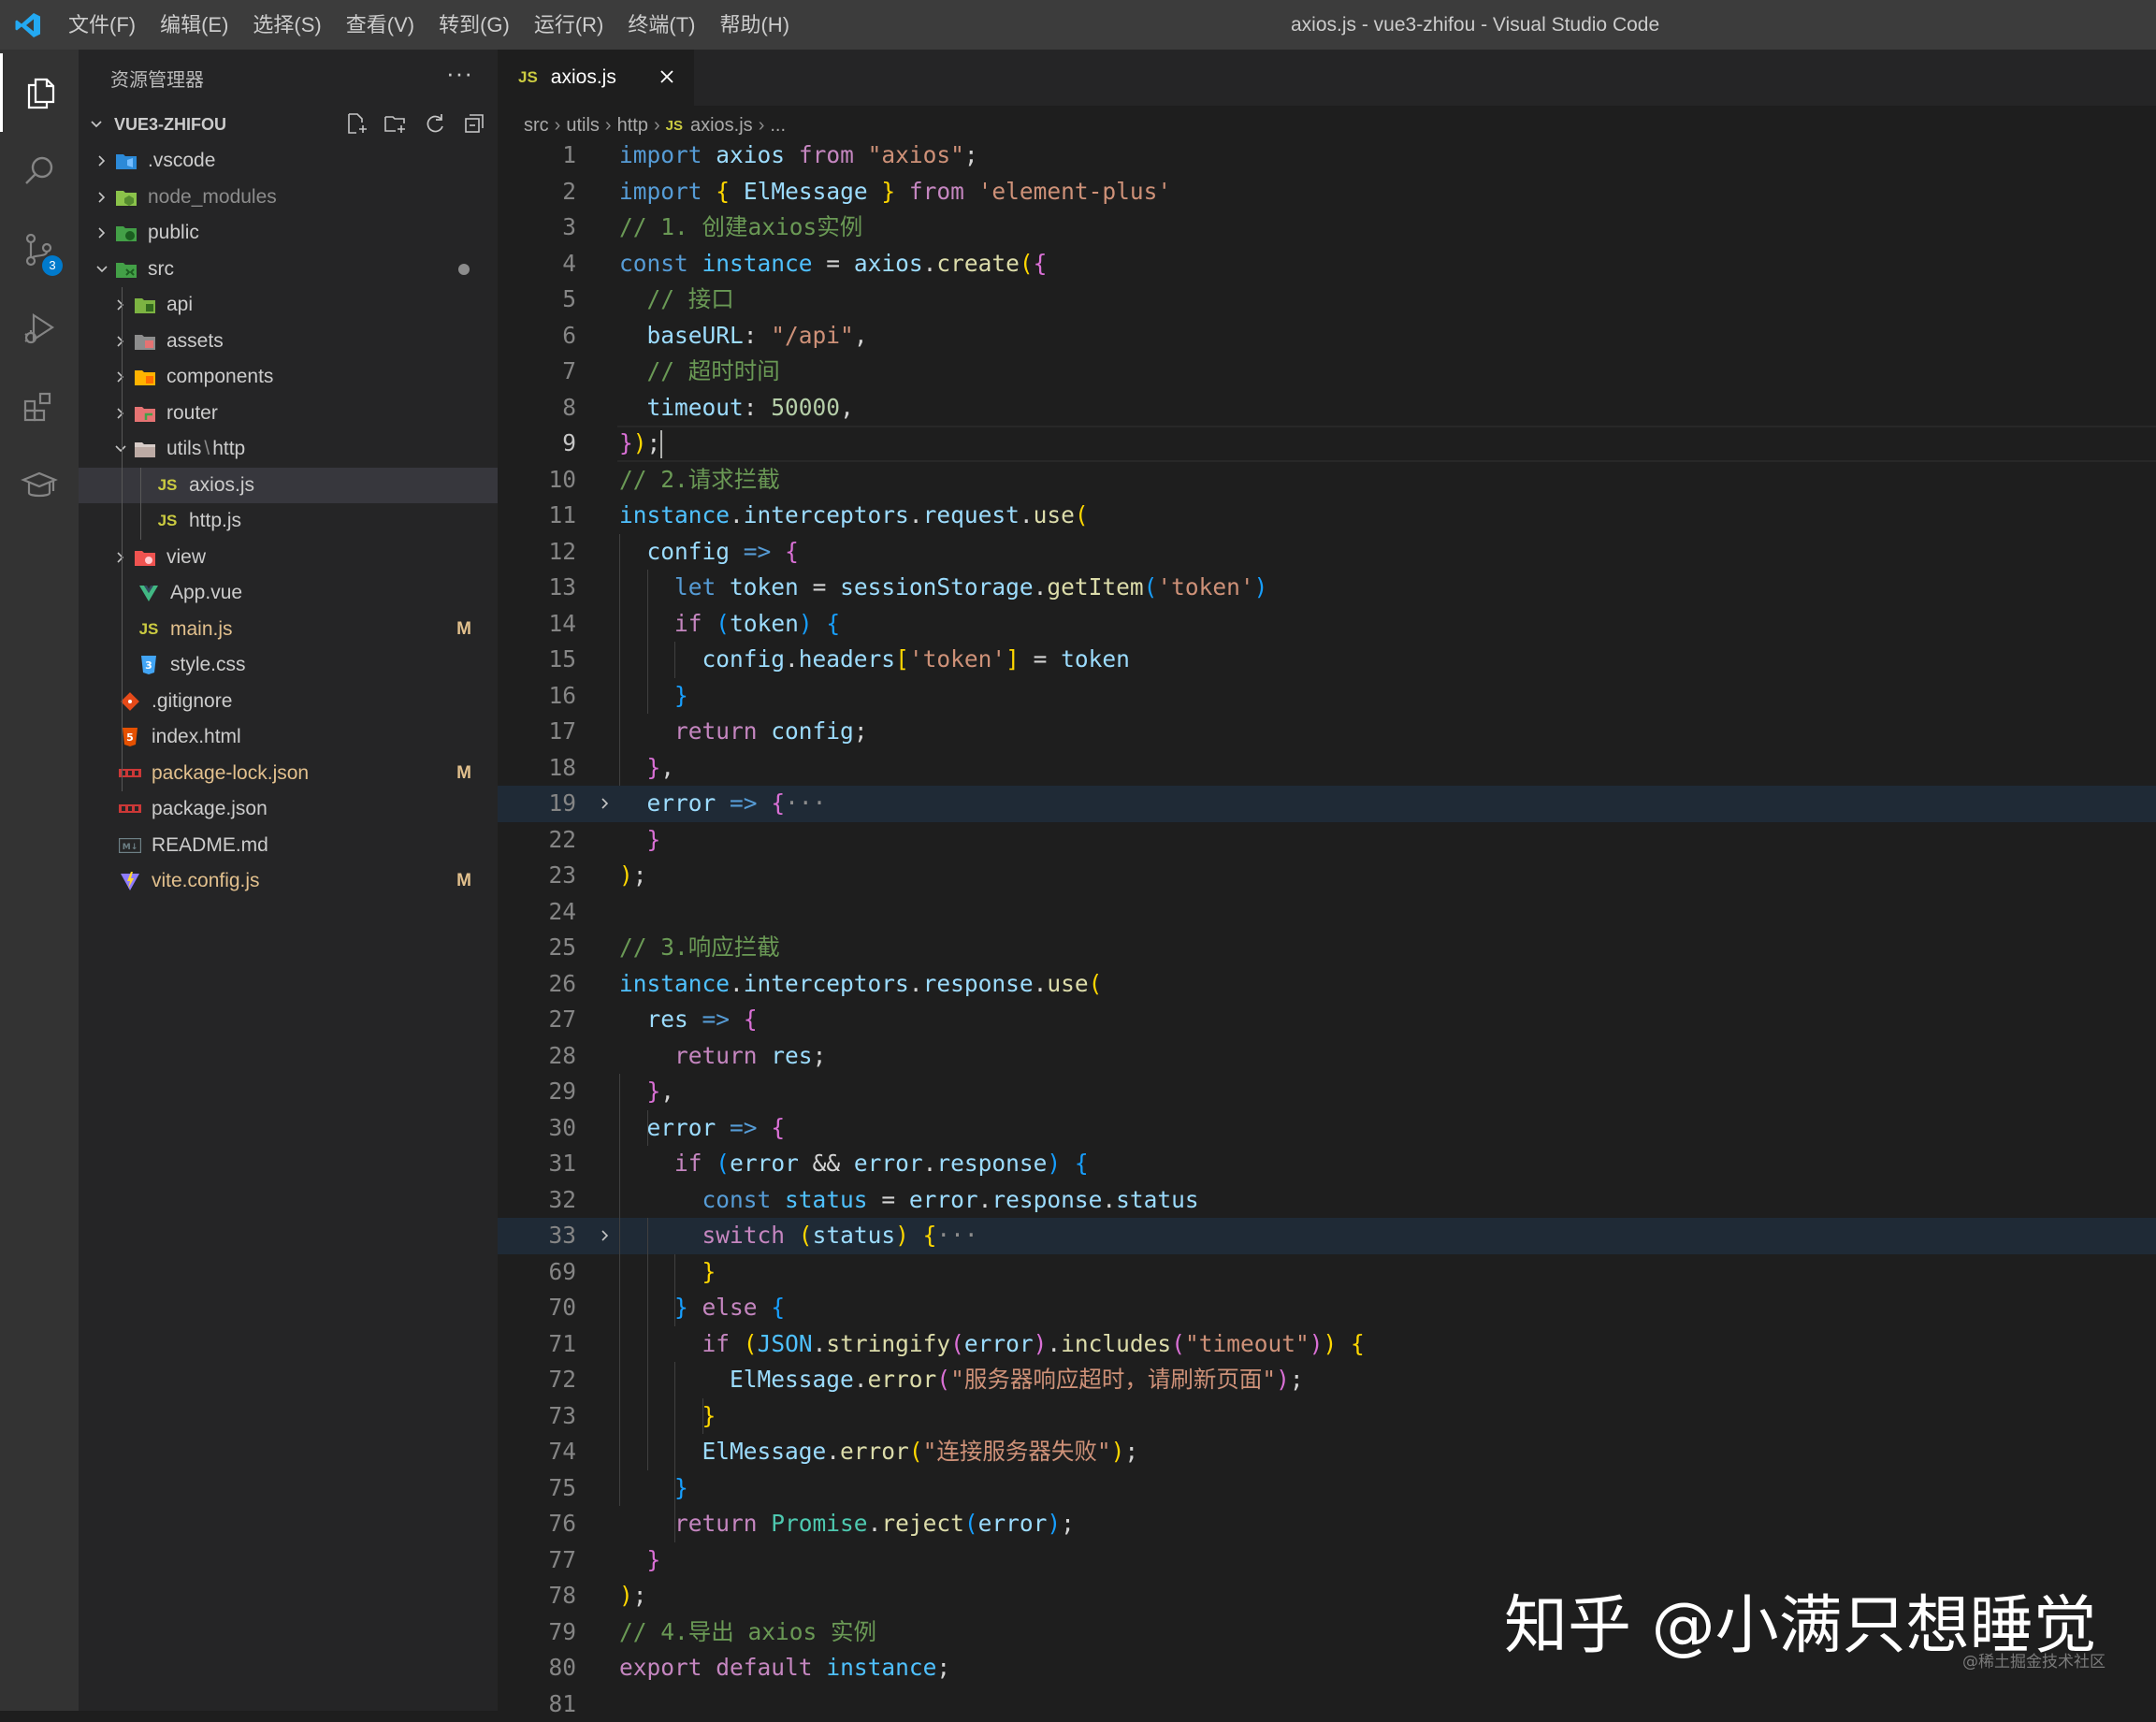 This screenshot has height=1722, width=2156. Describe the element at coordinates (39, 485) in the screenshot. I see `education-icon` at that location.